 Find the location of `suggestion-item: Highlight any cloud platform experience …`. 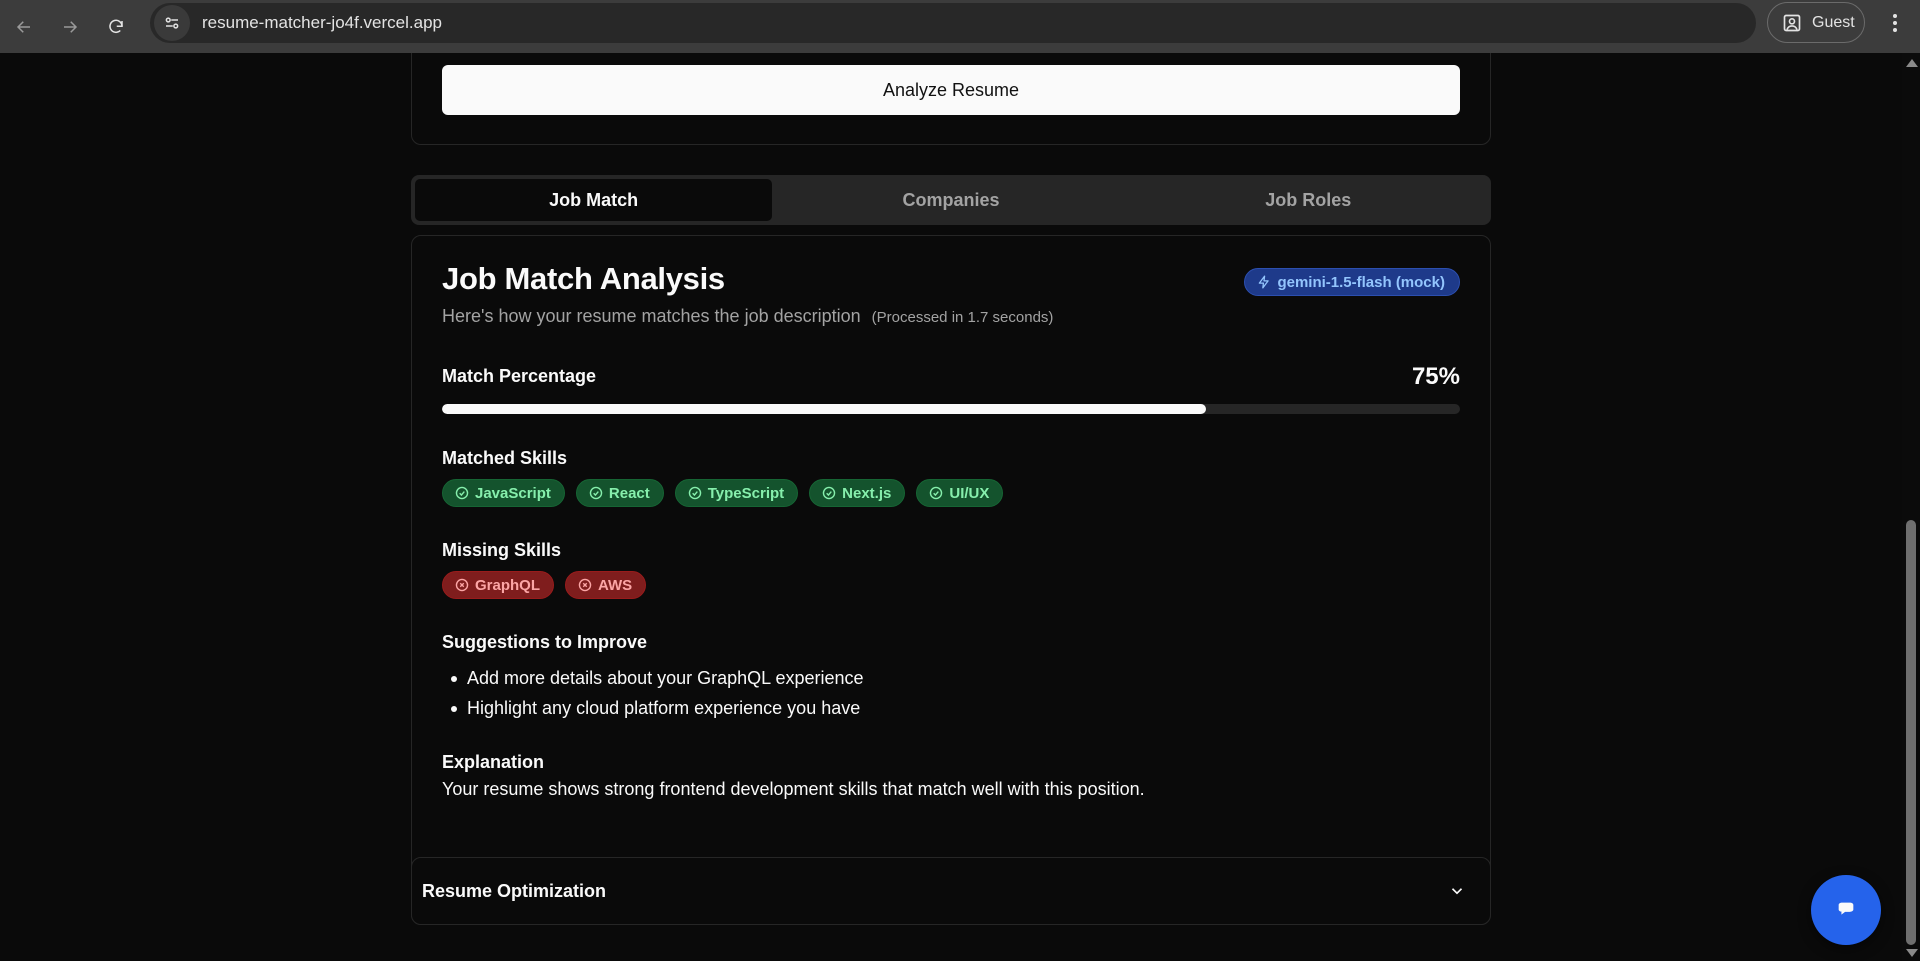

suggestion-item: Highlight any cloud platform experience … is located at coordinates (653, 708).